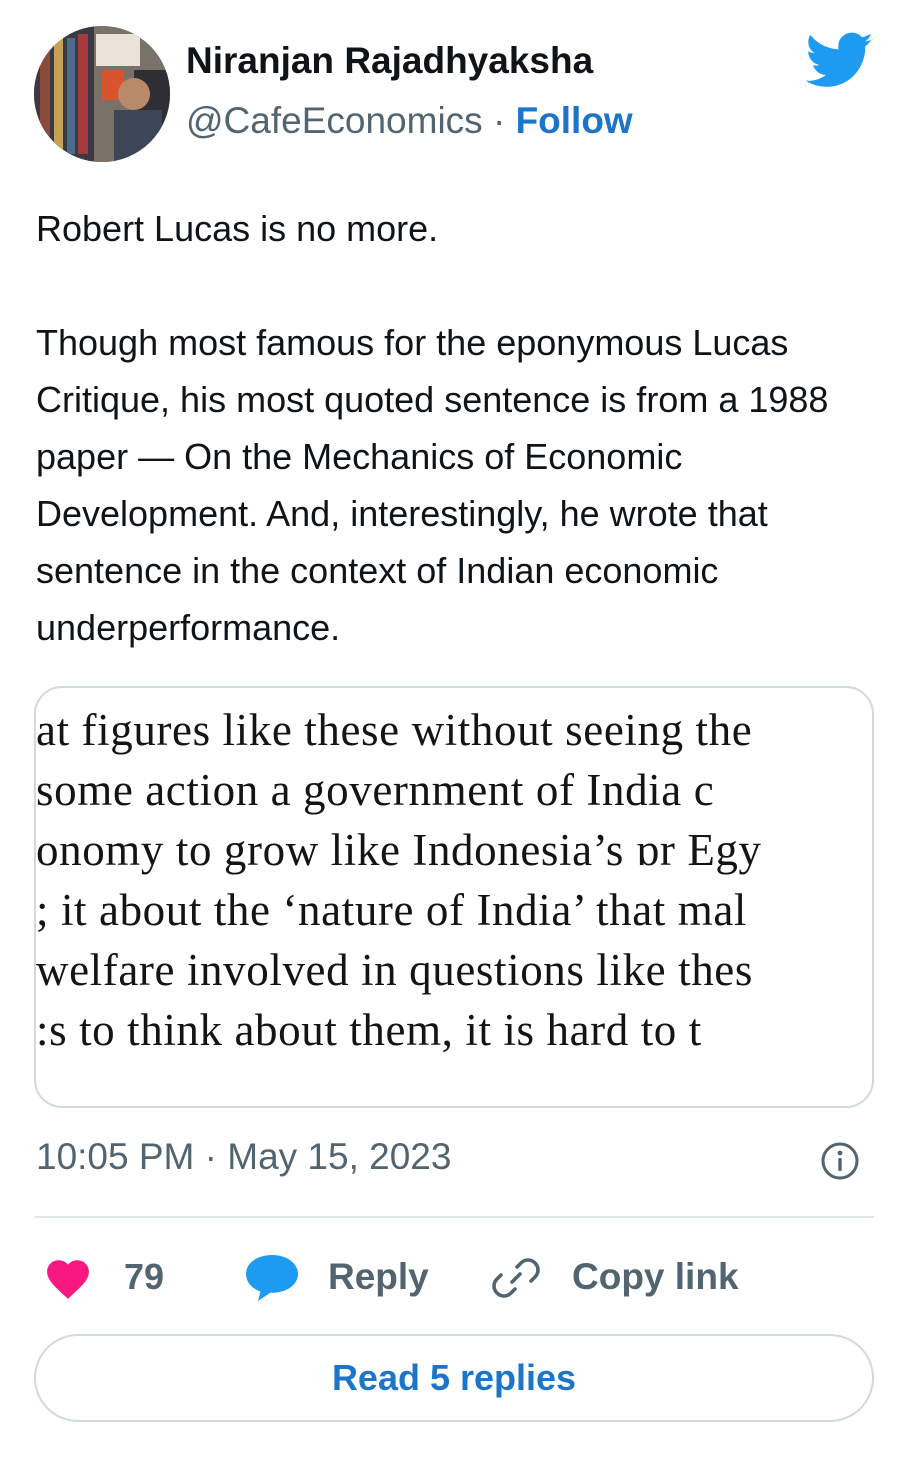 Image resolution: width=903 pixels, height=1465 pixels. I want to click on copy-link-button: Copy link, so click(655, 1277).